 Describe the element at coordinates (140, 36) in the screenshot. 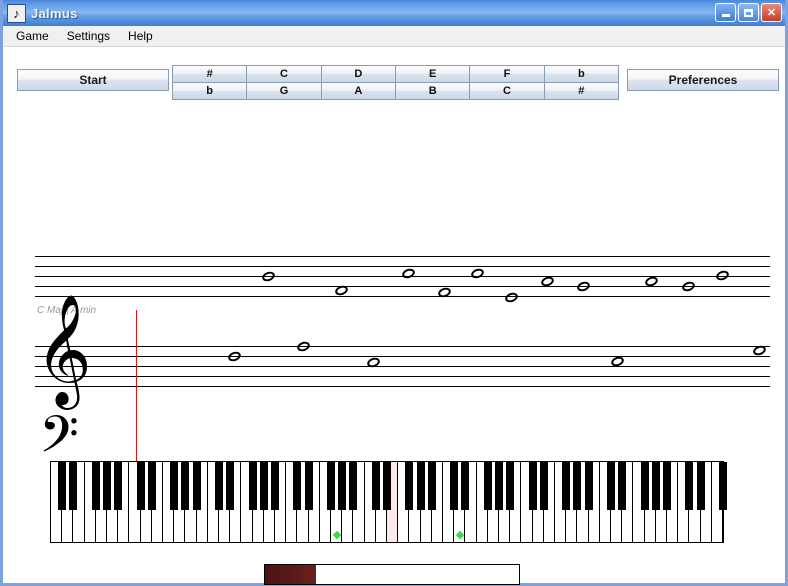

I see `menu-item-help: Help` at that location.